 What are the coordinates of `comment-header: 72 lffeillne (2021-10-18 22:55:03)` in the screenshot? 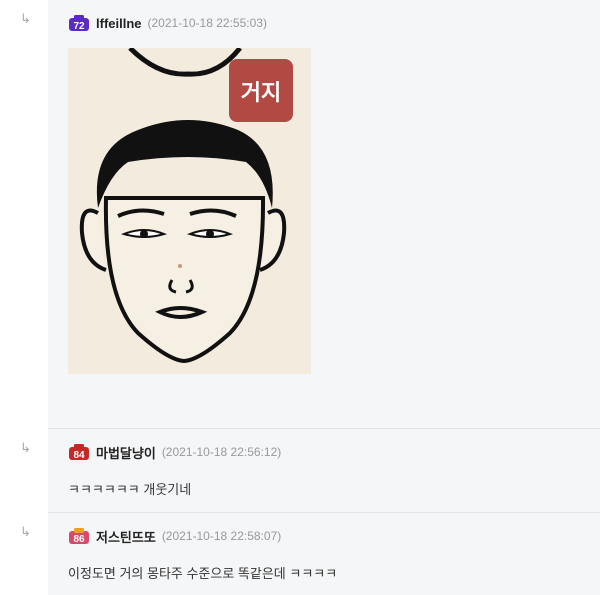 It's located at (167, 23).